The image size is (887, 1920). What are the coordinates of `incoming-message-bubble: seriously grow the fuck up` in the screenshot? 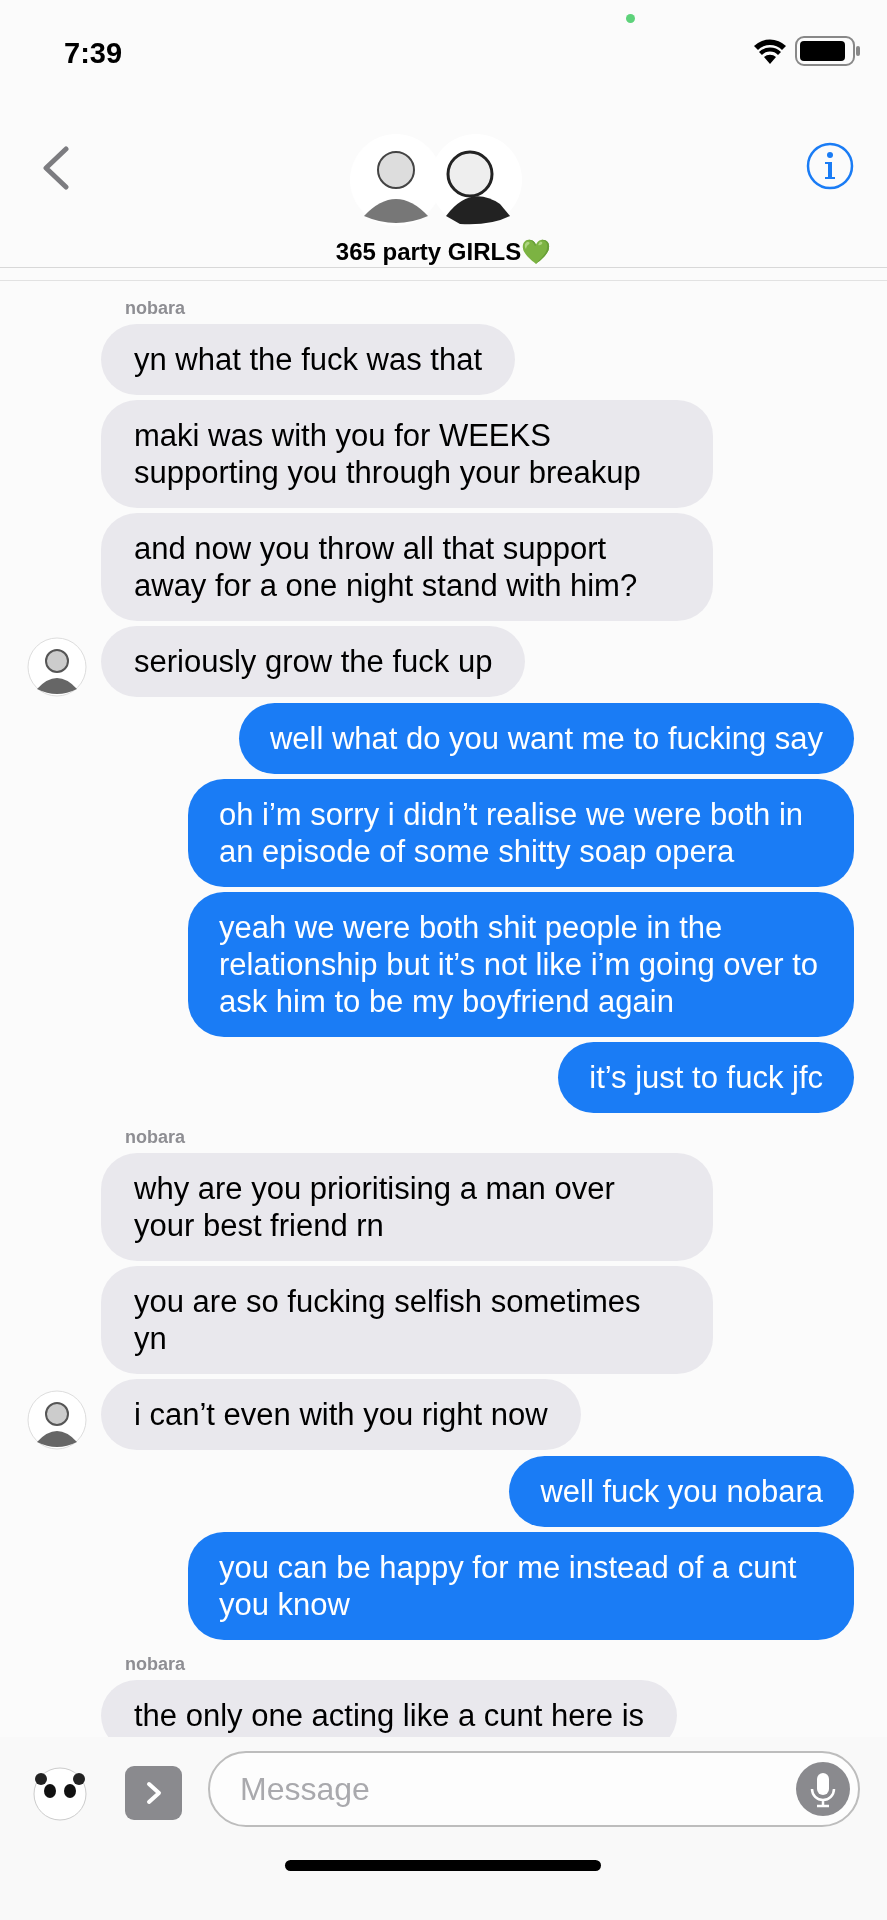 It's located at (313, 661).